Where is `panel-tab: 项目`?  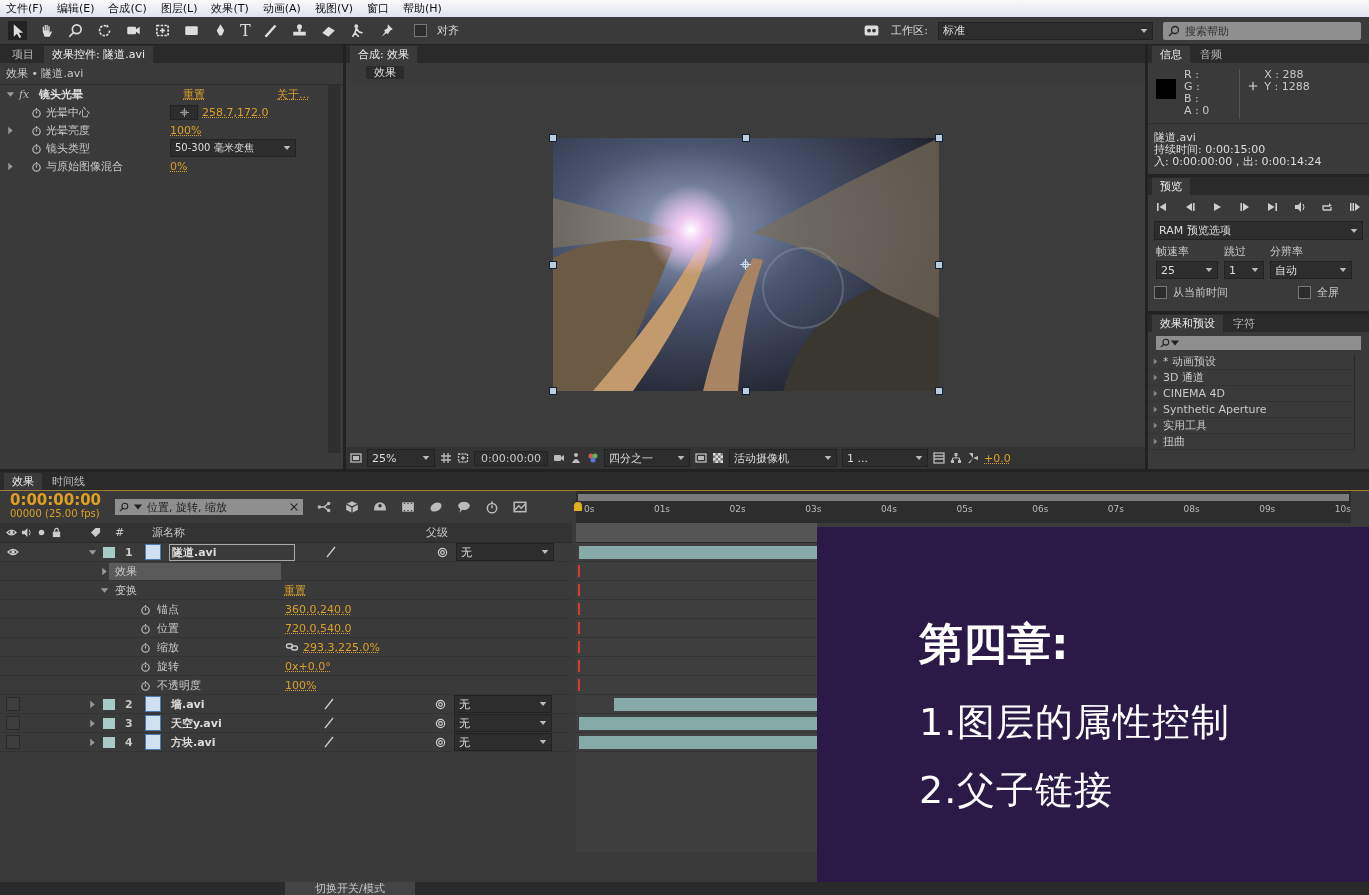
panel-tab: 项目 is located at coordinates (23, 54).